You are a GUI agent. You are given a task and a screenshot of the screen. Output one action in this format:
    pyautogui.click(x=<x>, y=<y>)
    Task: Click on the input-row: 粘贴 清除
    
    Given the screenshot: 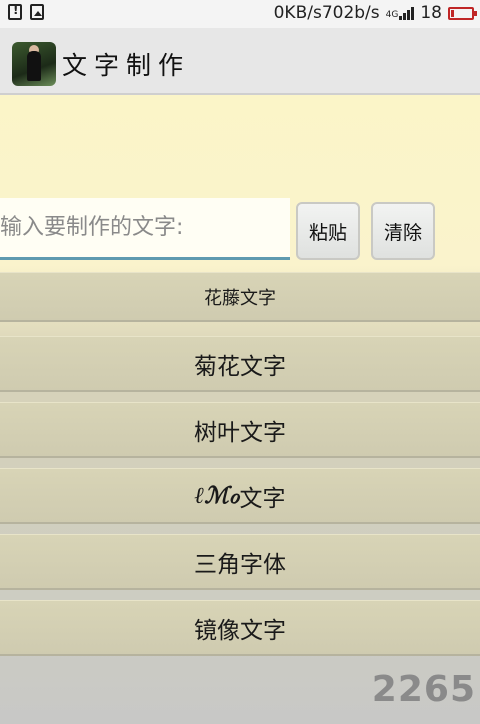 What is the action you would take?
    pyautogui.click(x=240, y=233)
    